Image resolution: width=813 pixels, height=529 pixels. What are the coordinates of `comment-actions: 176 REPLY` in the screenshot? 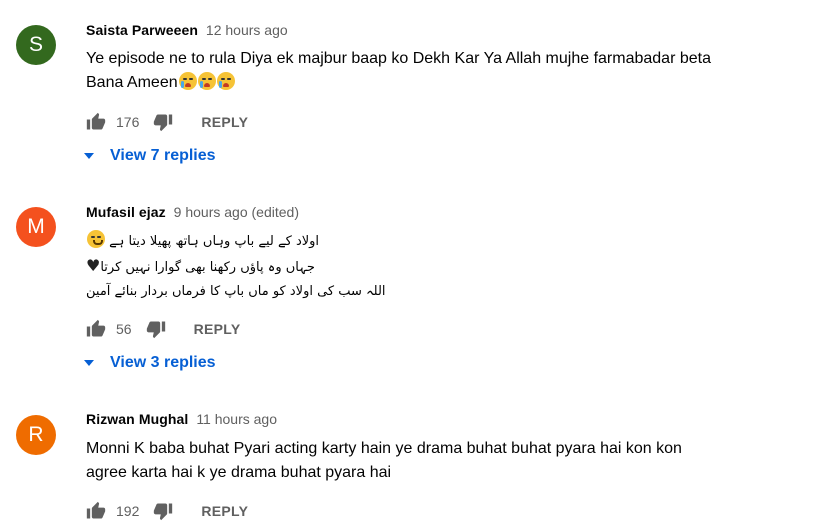 It's located at (167, 122).